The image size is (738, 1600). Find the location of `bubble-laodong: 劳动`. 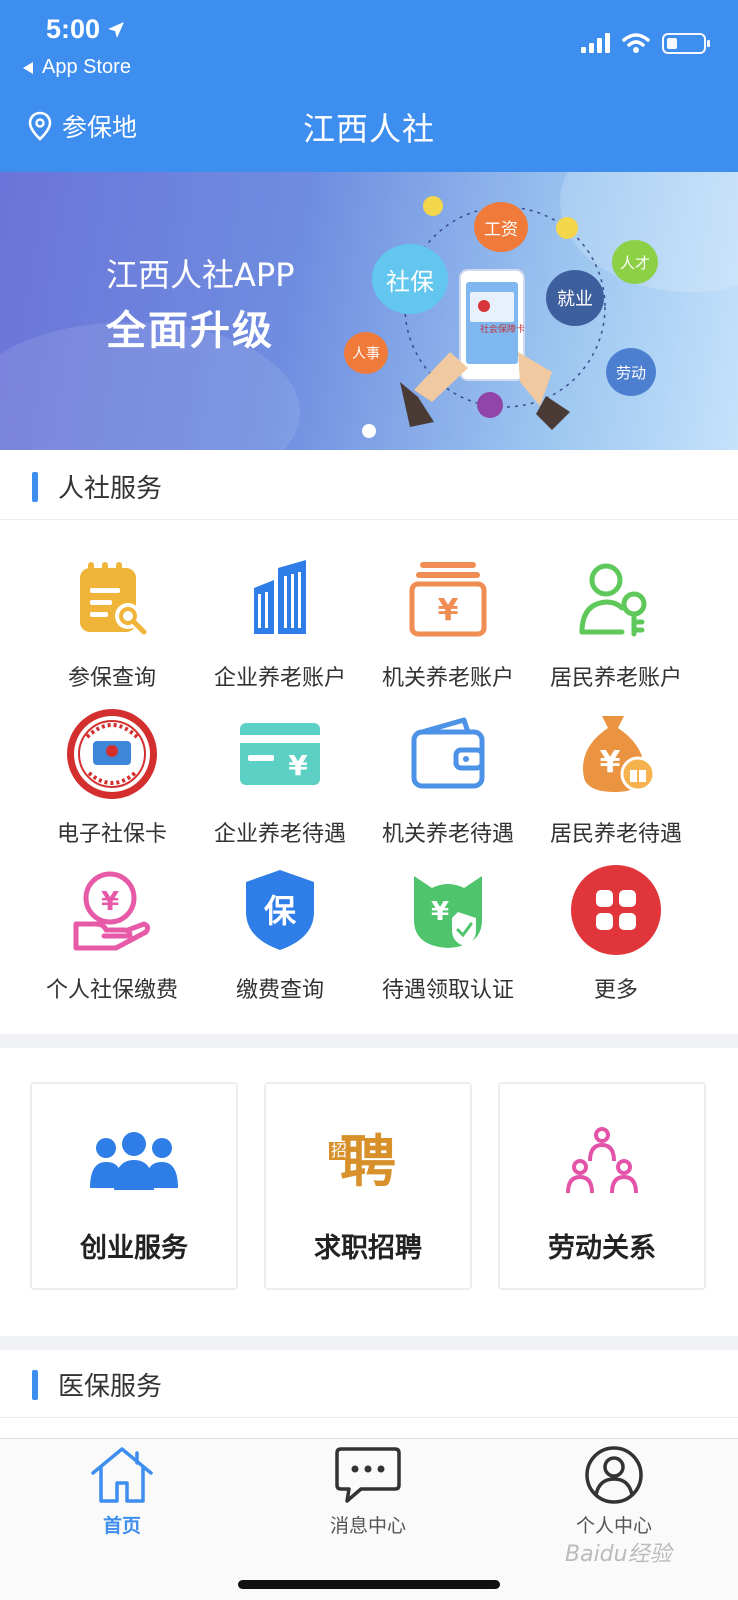

bubble-laodong: 劳动 is located at coordinates (631, 372).